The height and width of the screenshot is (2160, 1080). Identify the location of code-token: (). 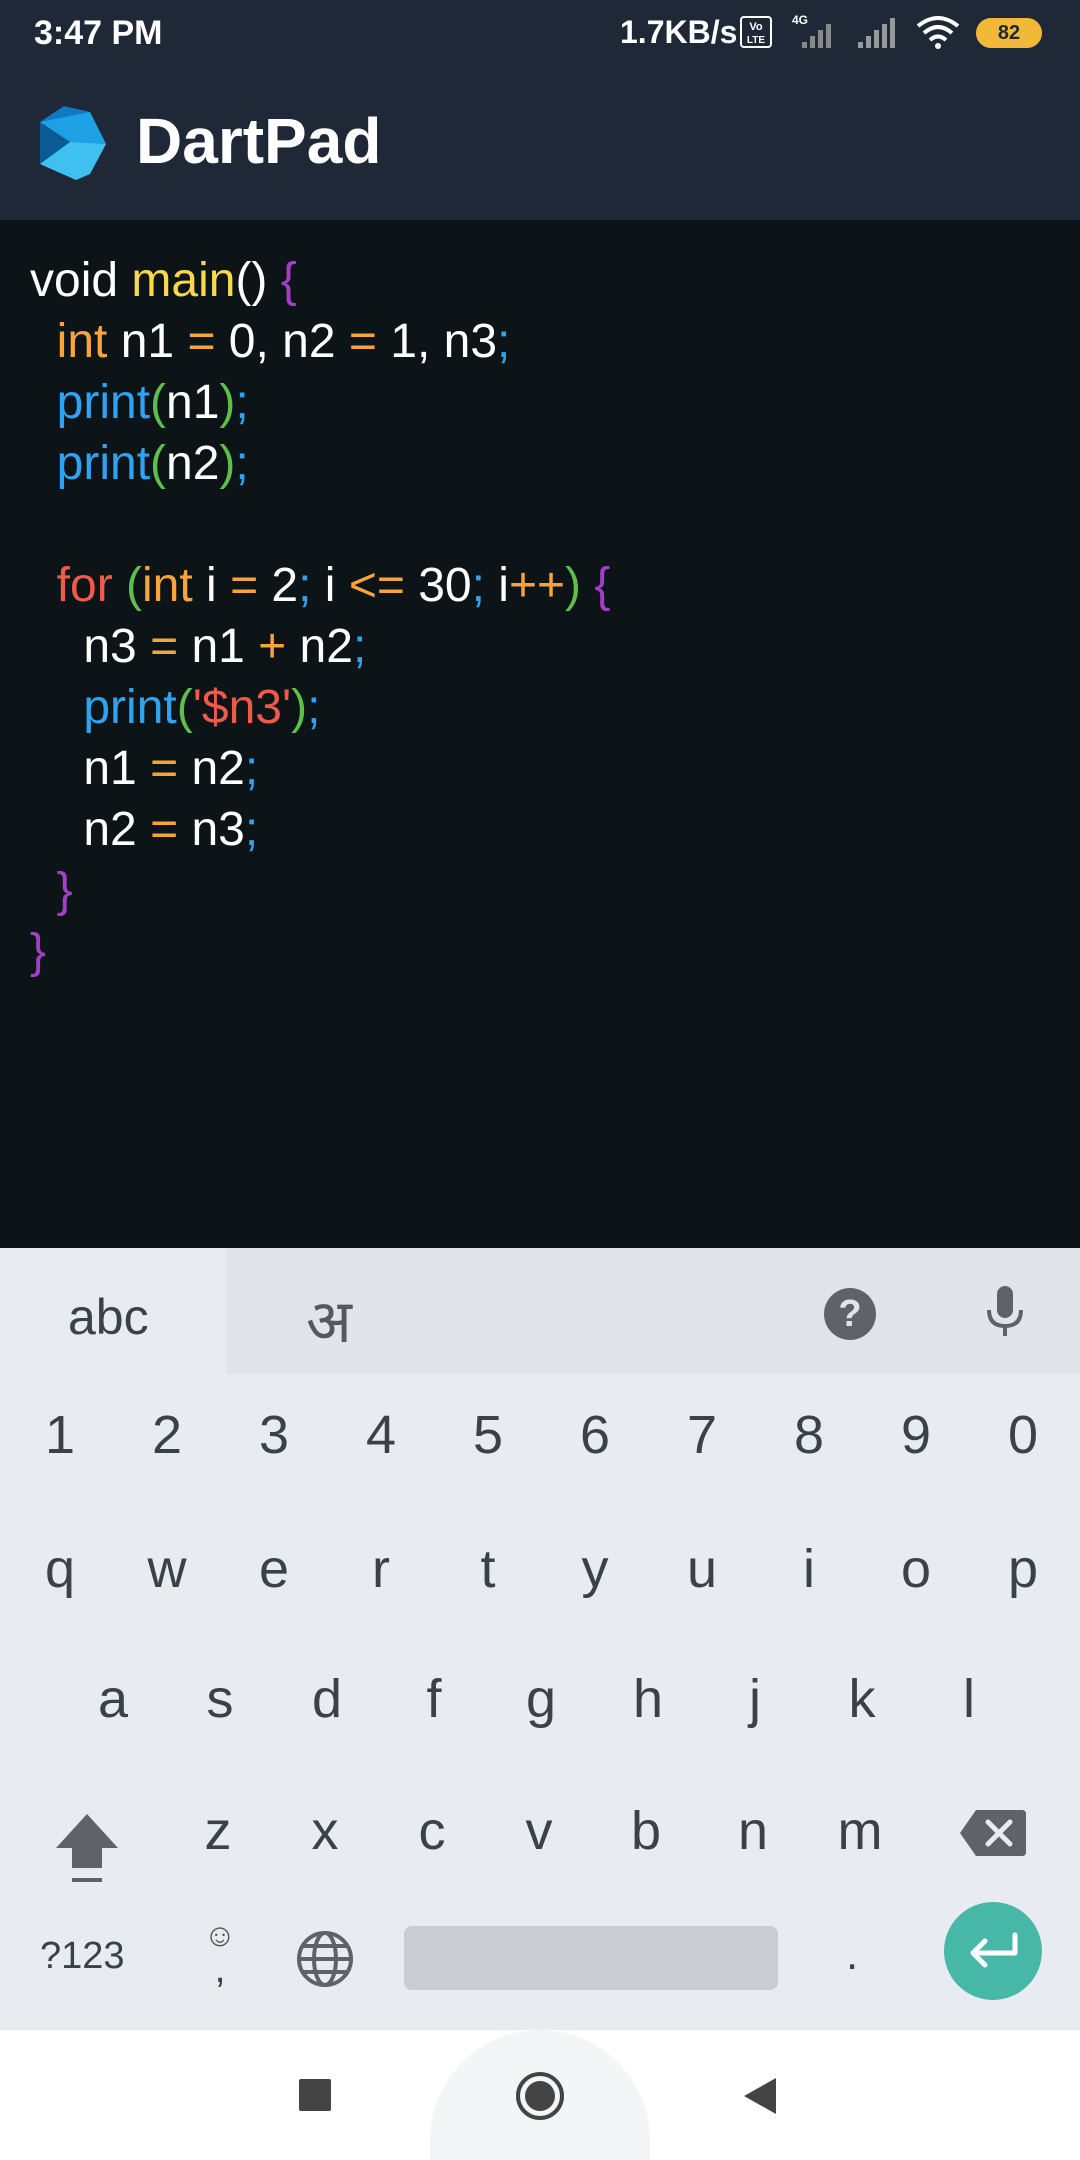
(258, 280).